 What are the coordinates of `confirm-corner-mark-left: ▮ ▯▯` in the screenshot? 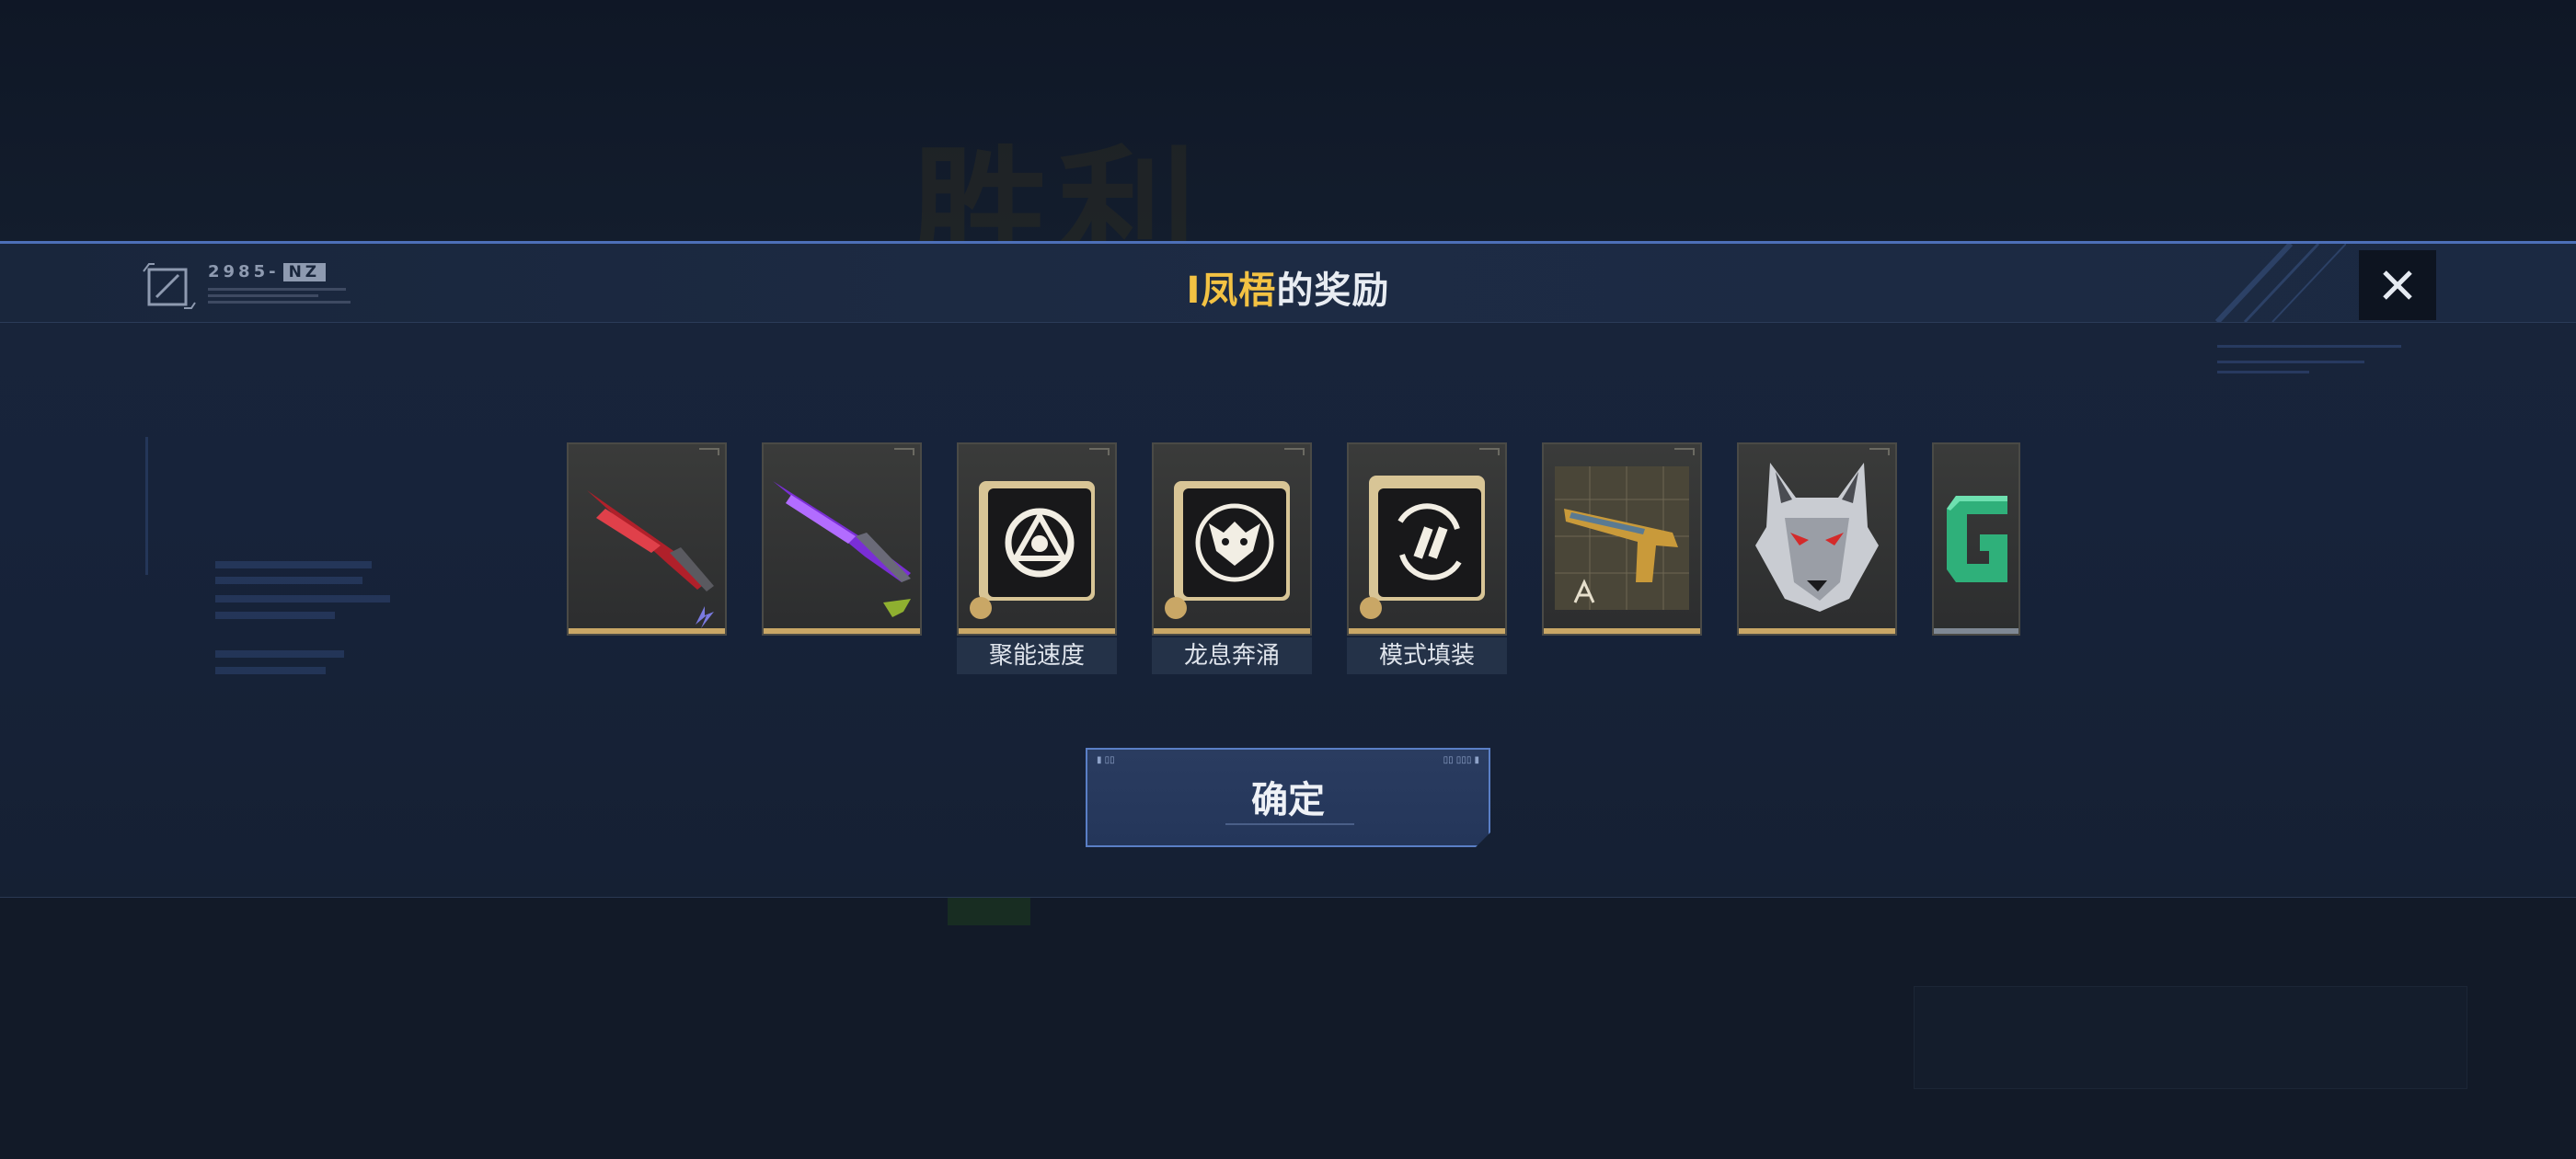 It's located at (1106, 760).